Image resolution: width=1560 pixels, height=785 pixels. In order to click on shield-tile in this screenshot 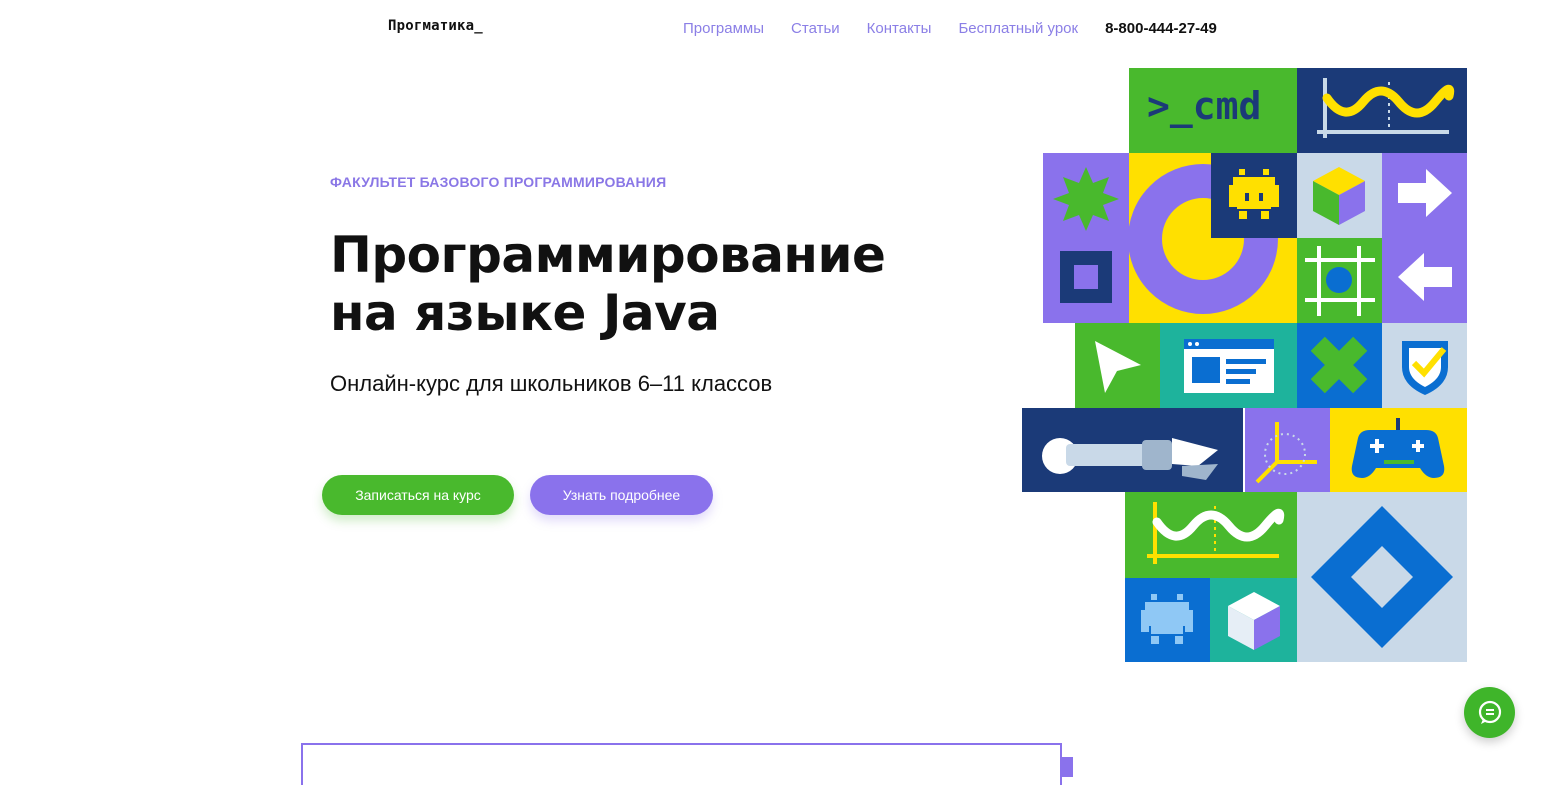, I will do `click(1424, 365)`.